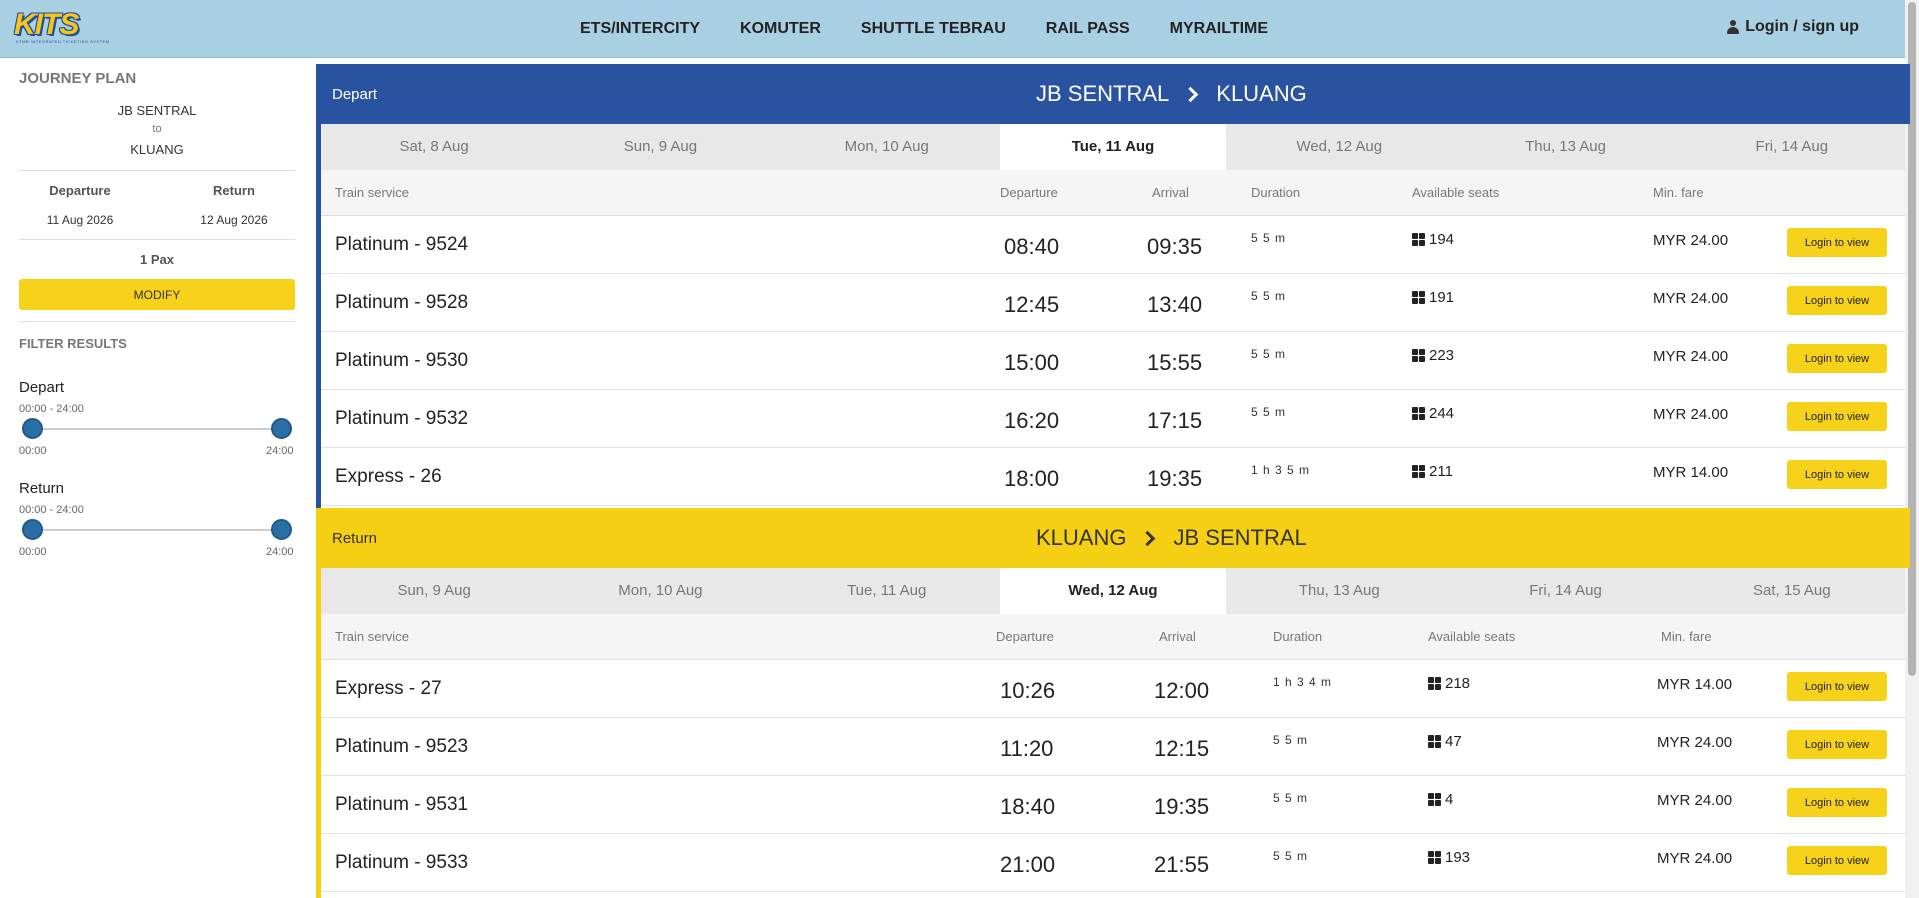 This screenshot has width=1919, height=898. I want to click on depart-date-tab: Mon, 10 Aug, so click(887, 147).